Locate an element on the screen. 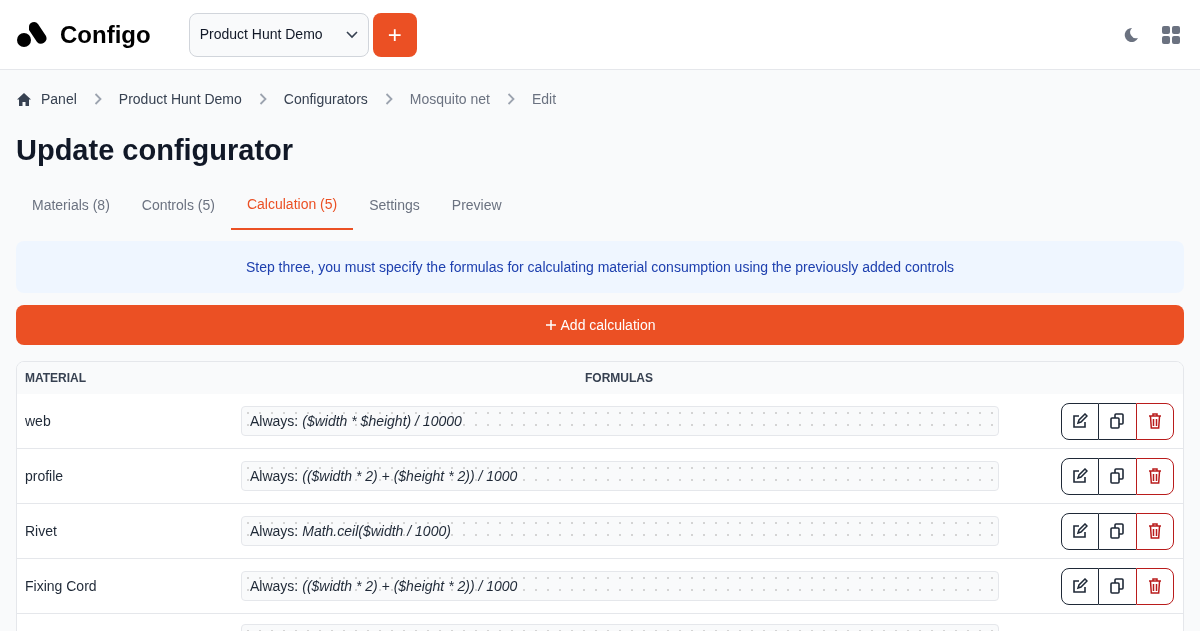  tab: Materials (8) is located at coordinates (71, 205).